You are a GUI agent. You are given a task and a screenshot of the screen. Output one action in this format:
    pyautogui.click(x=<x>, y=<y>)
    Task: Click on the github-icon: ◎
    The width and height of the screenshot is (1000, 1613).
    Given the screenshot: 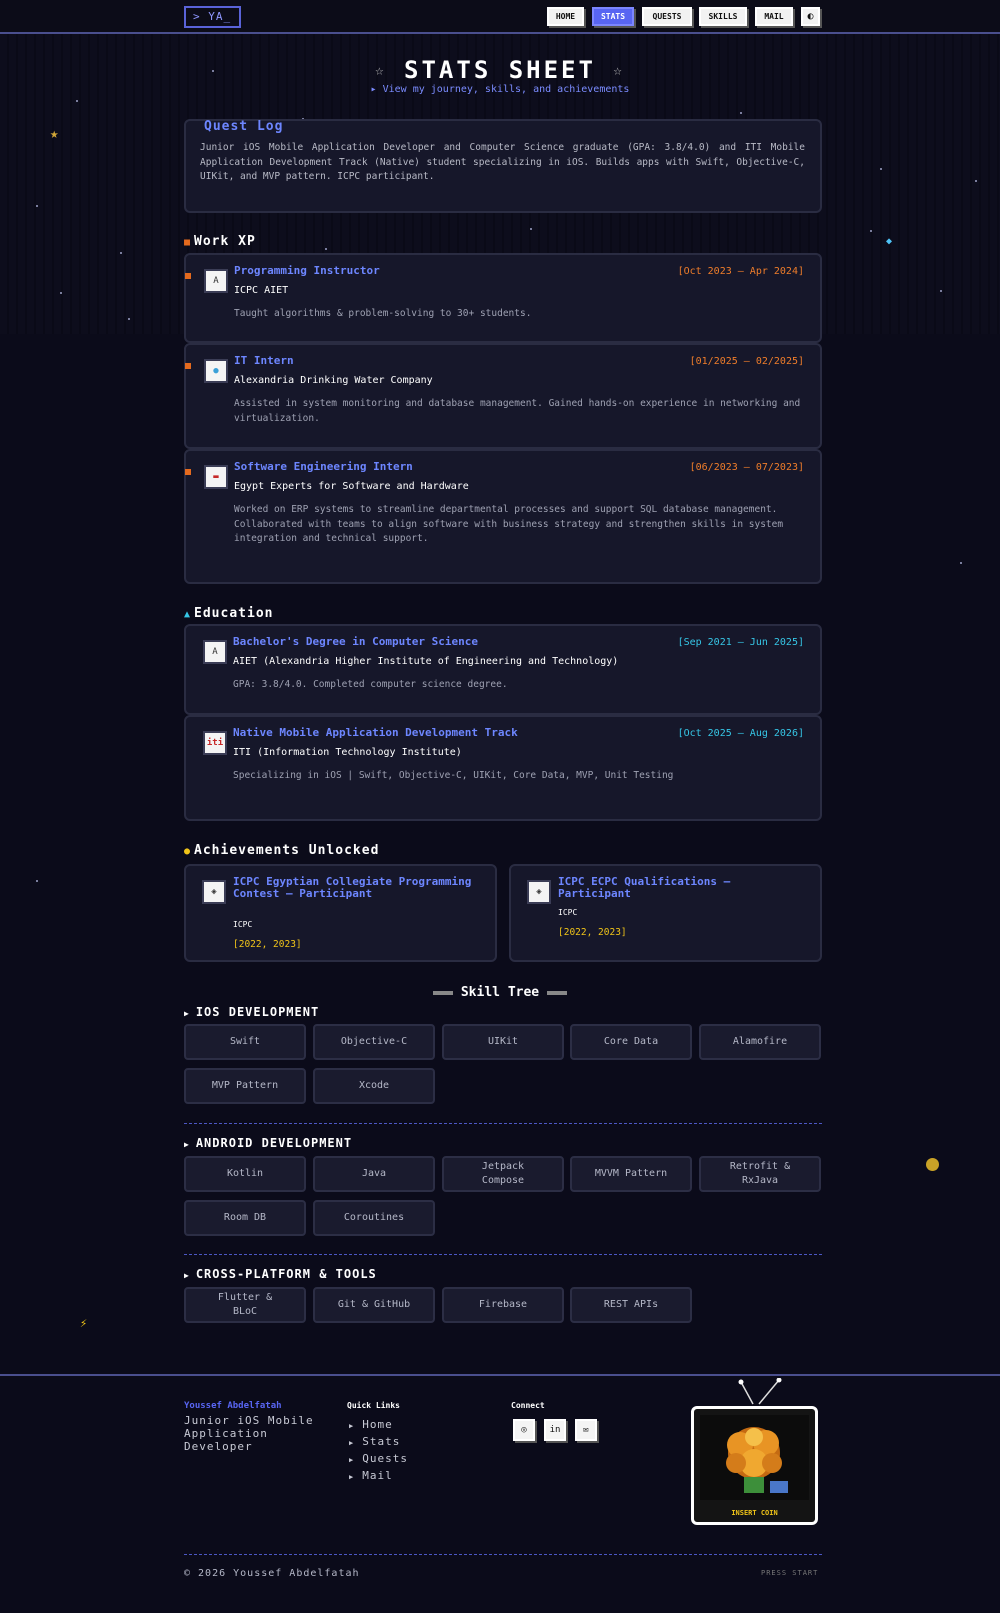 What is the action you would take?
    pyautogui.click(x=524, y=1430)
    